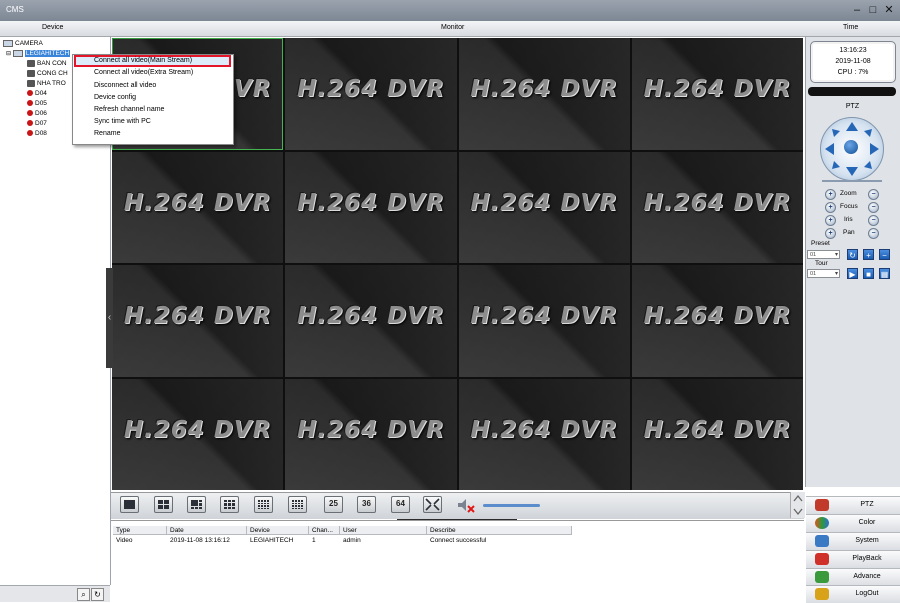 This screenshot has height=603, width=900. I want to click on refresh-icon: ↻, so click(97, 594).